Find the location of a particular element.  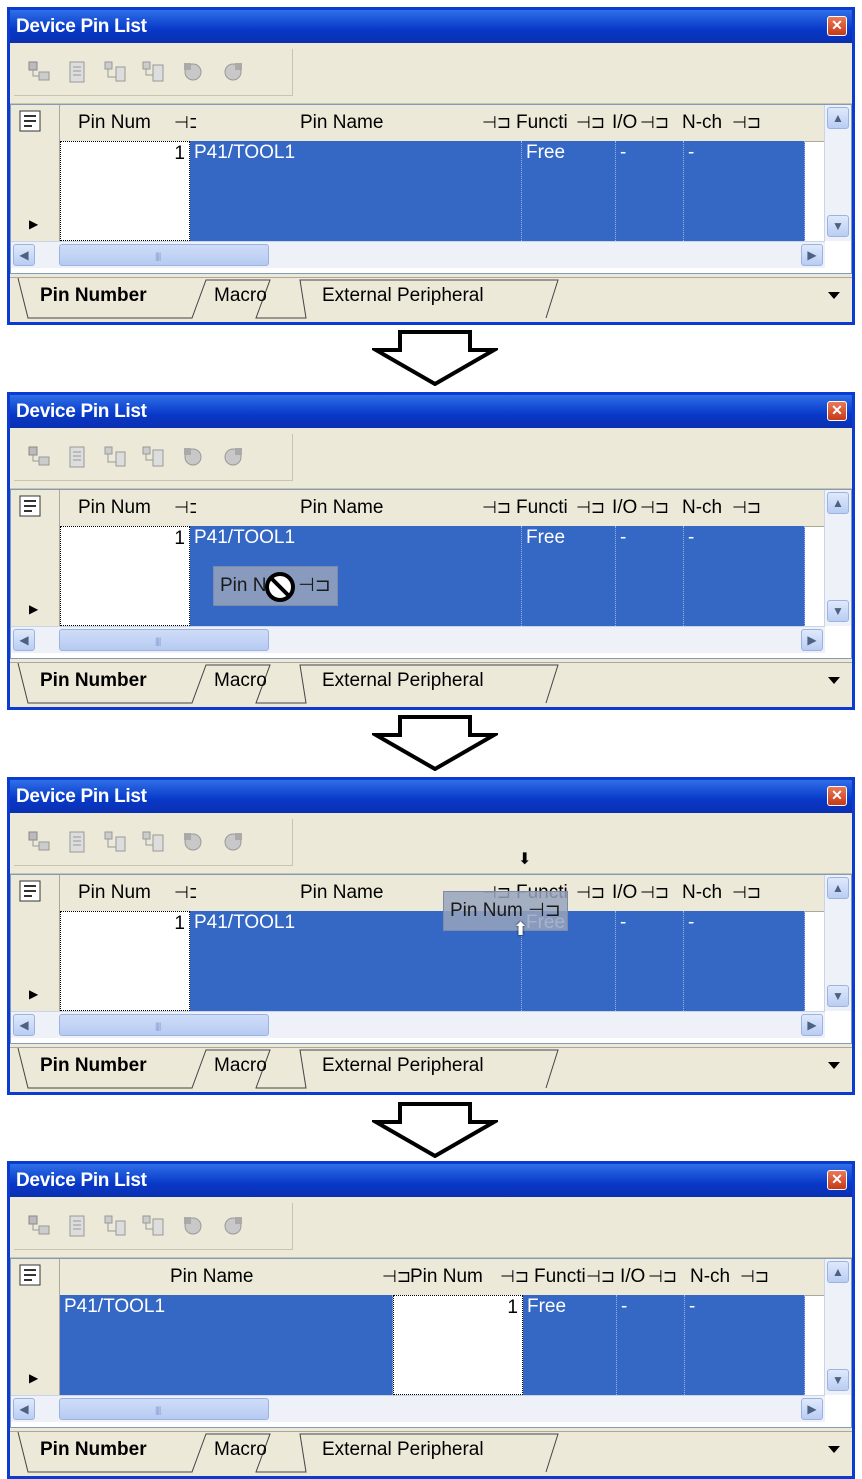

col-header-pin-name: Pin Name is located at coordinates (270, 1277).